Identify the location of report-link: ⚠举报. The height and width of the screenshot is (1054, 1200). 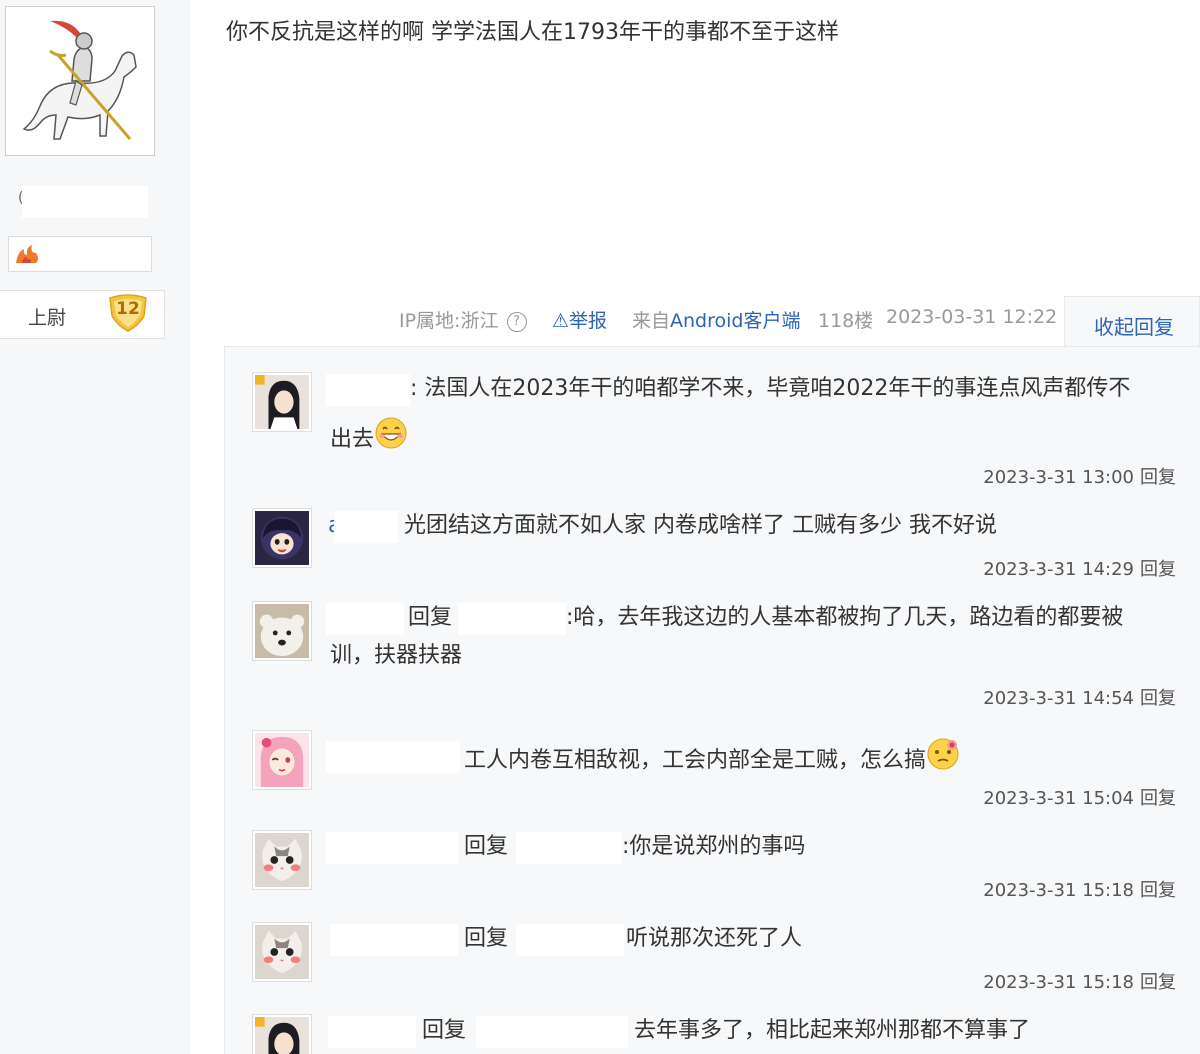
(579, 323).